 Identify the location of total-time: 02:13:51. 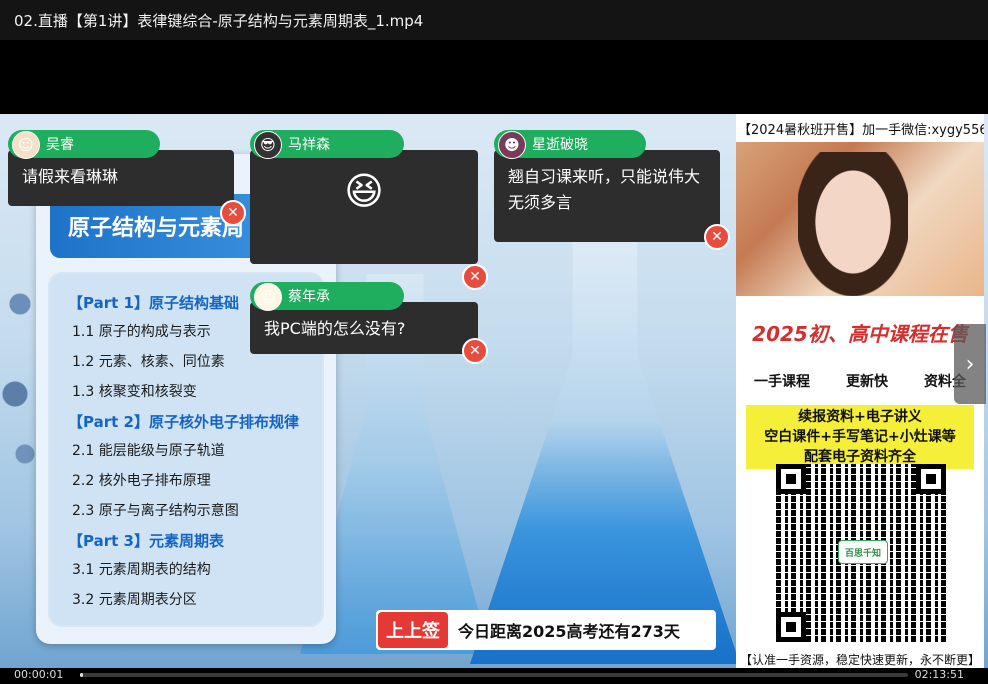
(939, 674).